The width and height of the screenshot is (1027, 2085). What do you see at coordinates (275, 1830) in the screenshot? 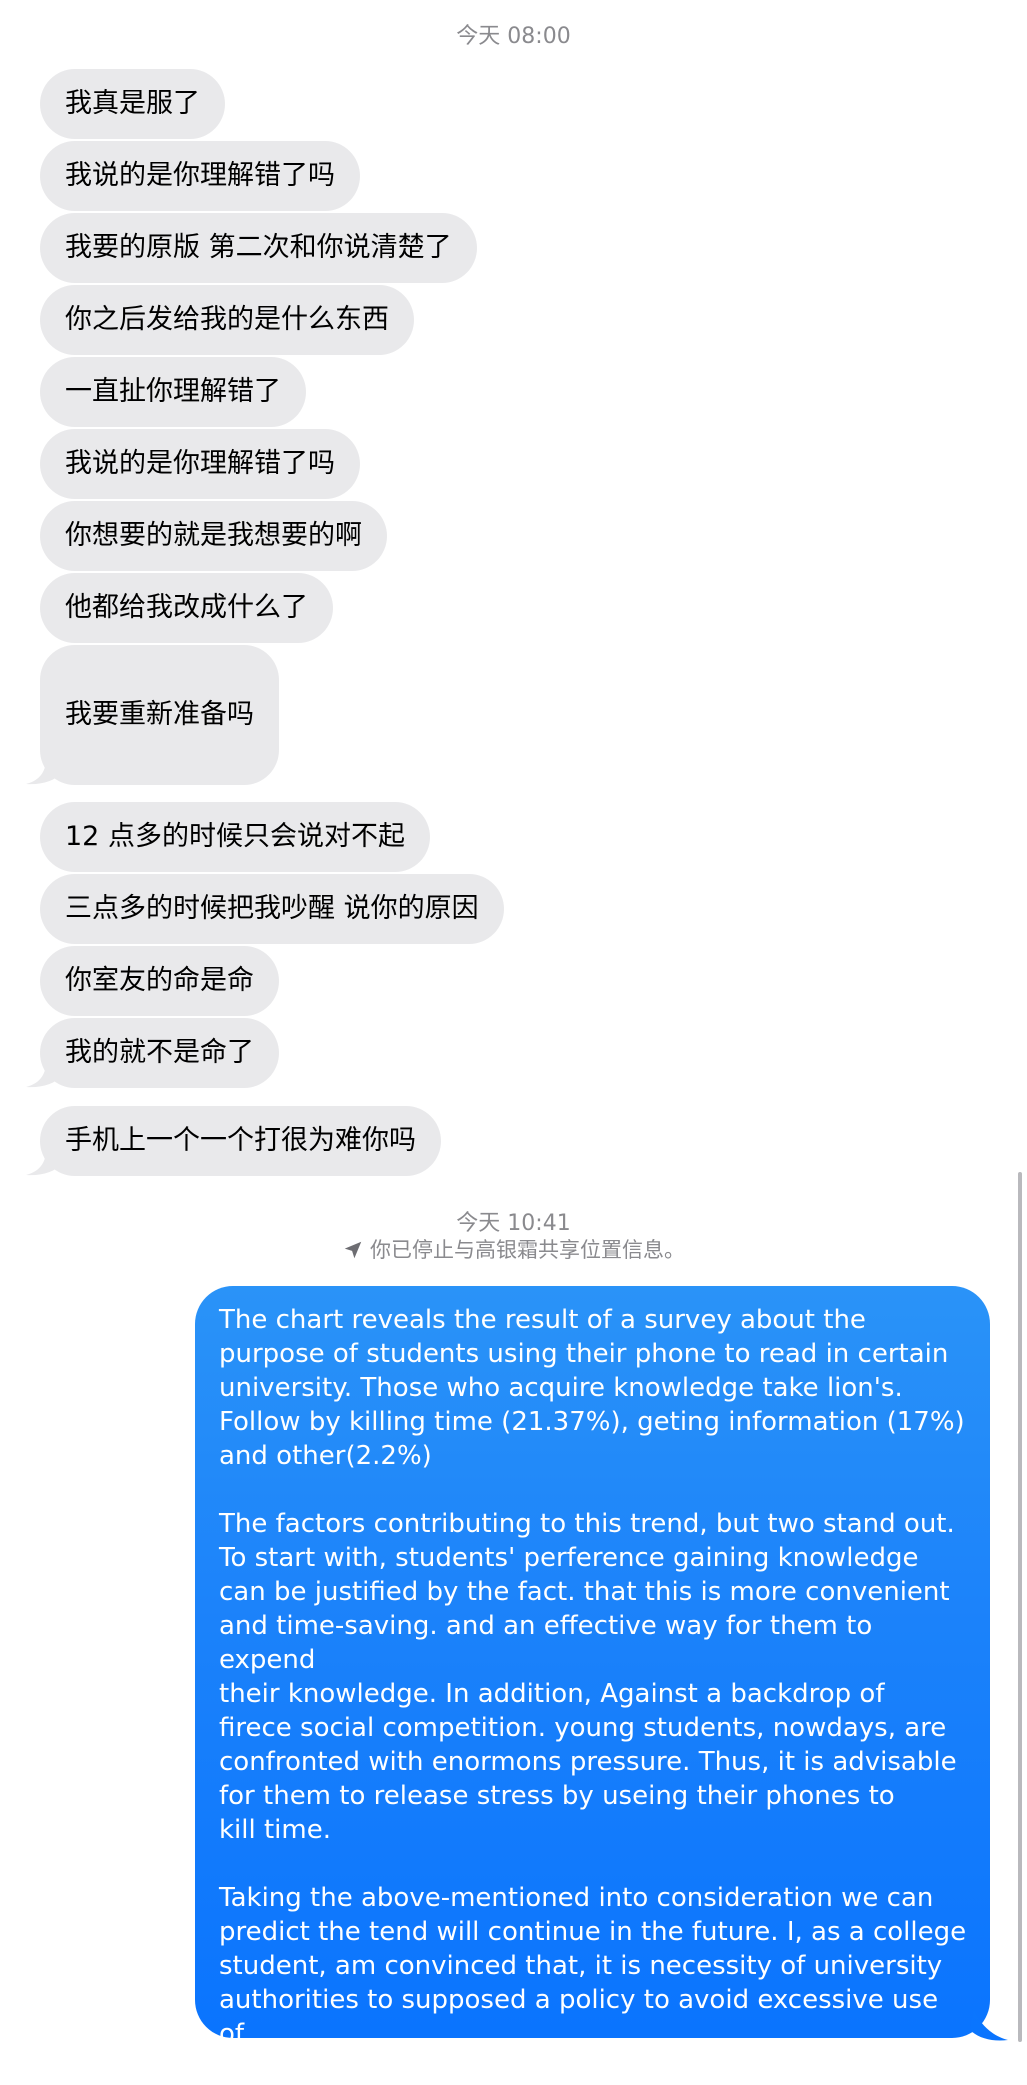
I see `text-line: kill time.` at bounding box center [275, 1830].